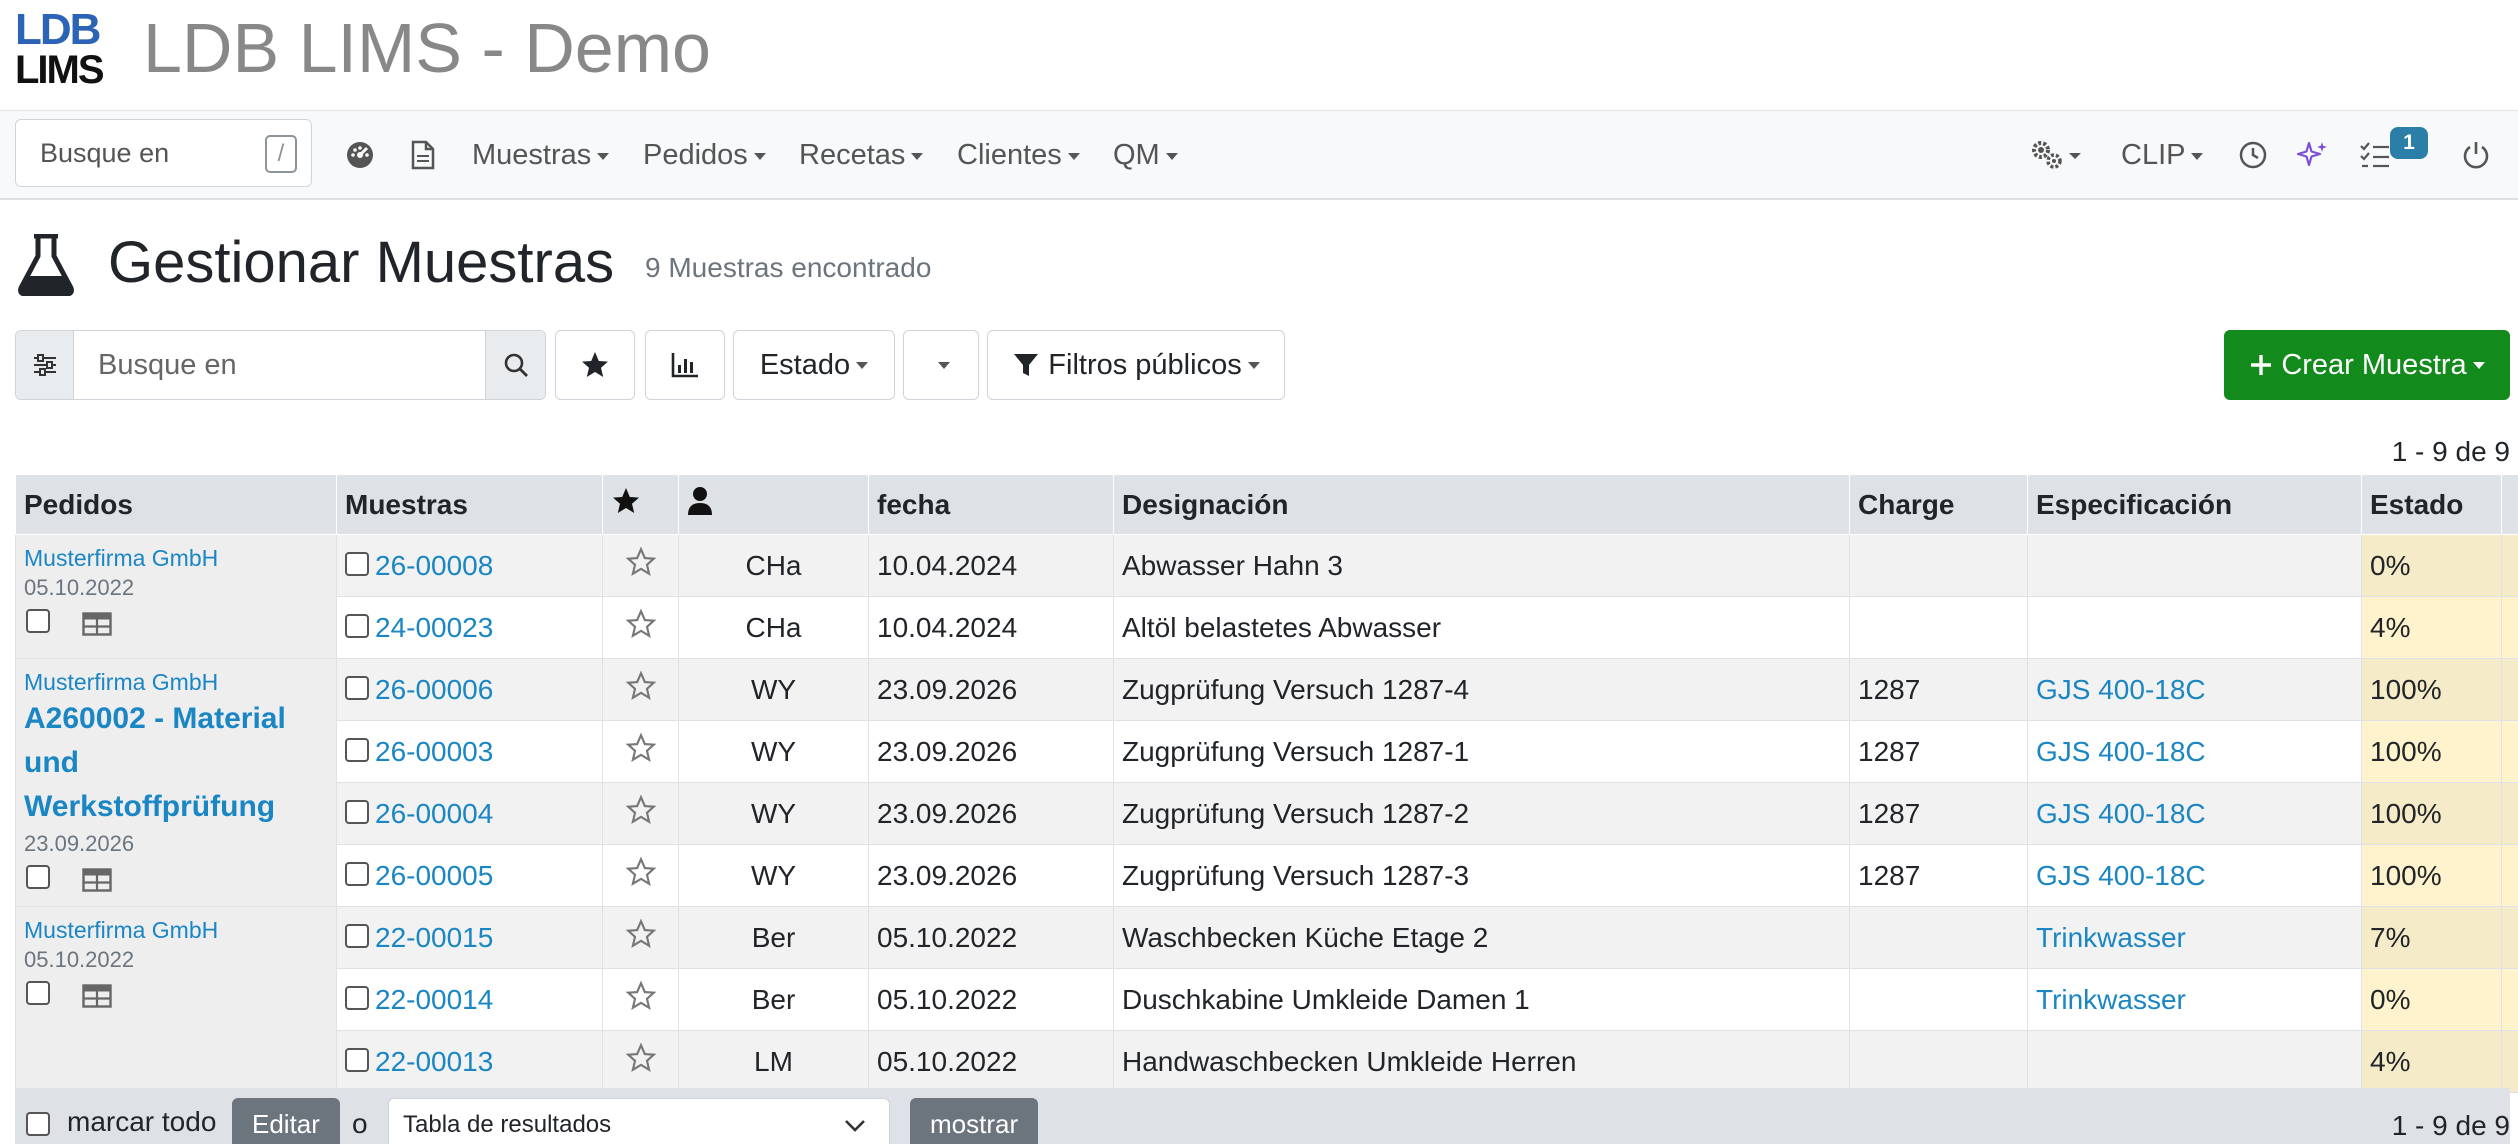  Describe the element at coordinates (1136, 365) in the screenshot. I see `public-filters-dropdown: Filtros públicos` at that location.